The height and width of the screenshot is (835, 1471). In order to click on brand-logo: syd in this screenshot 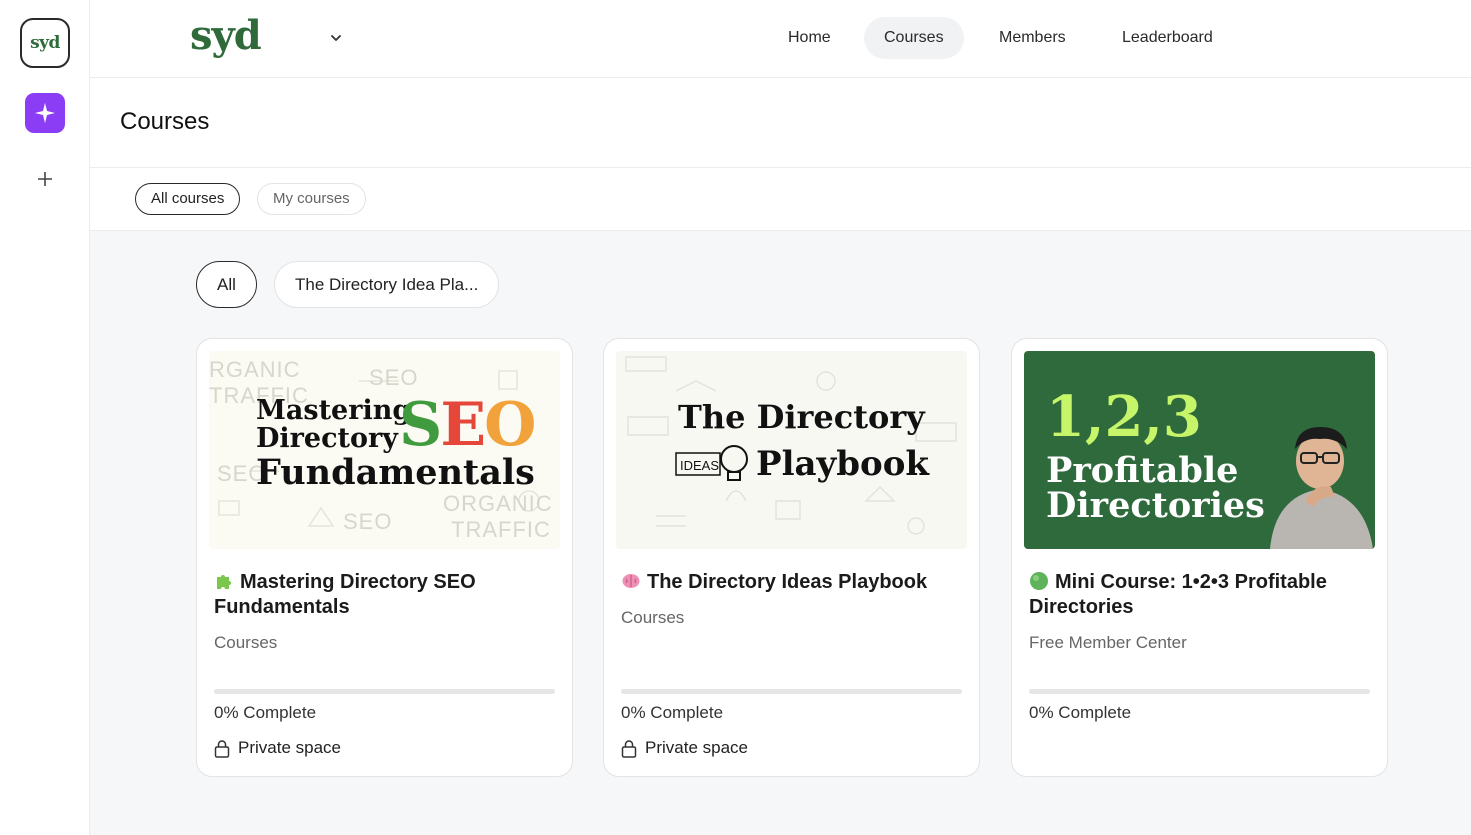, I will do `click(226, 36)`.